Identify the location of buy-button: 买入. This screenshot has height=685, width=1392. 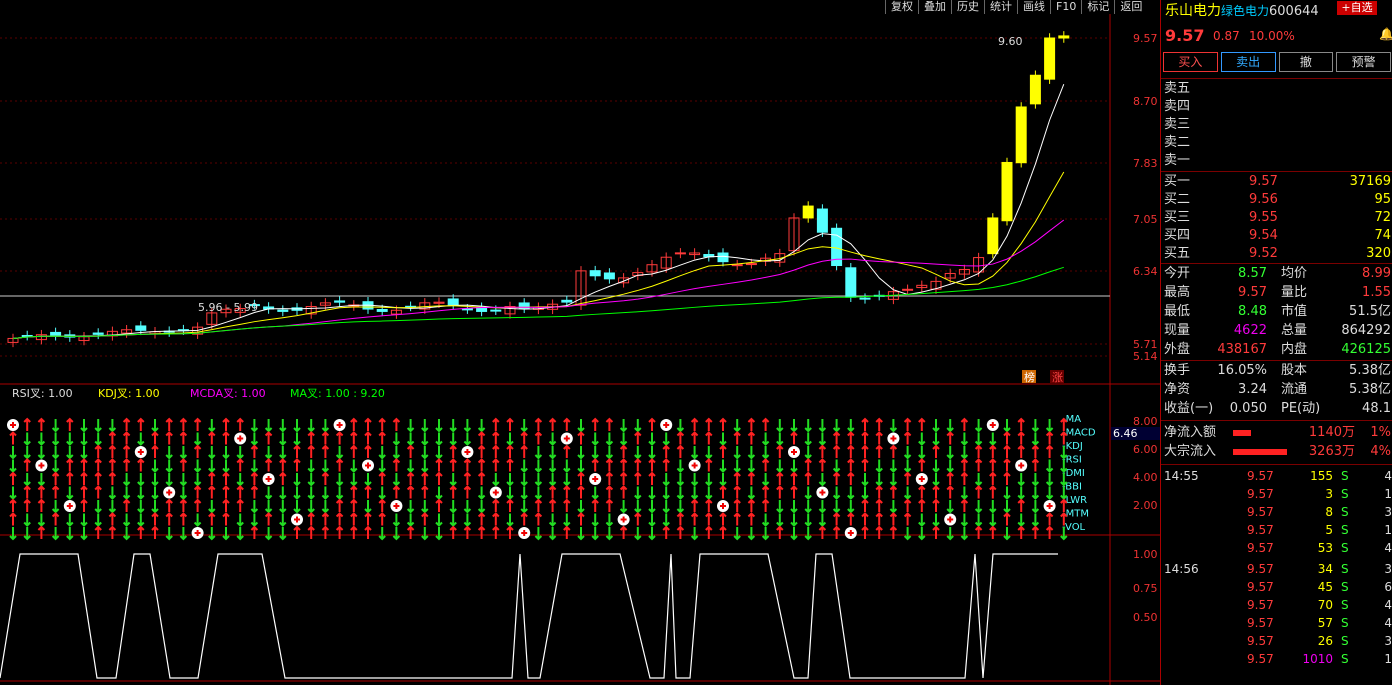
(1190, 62).